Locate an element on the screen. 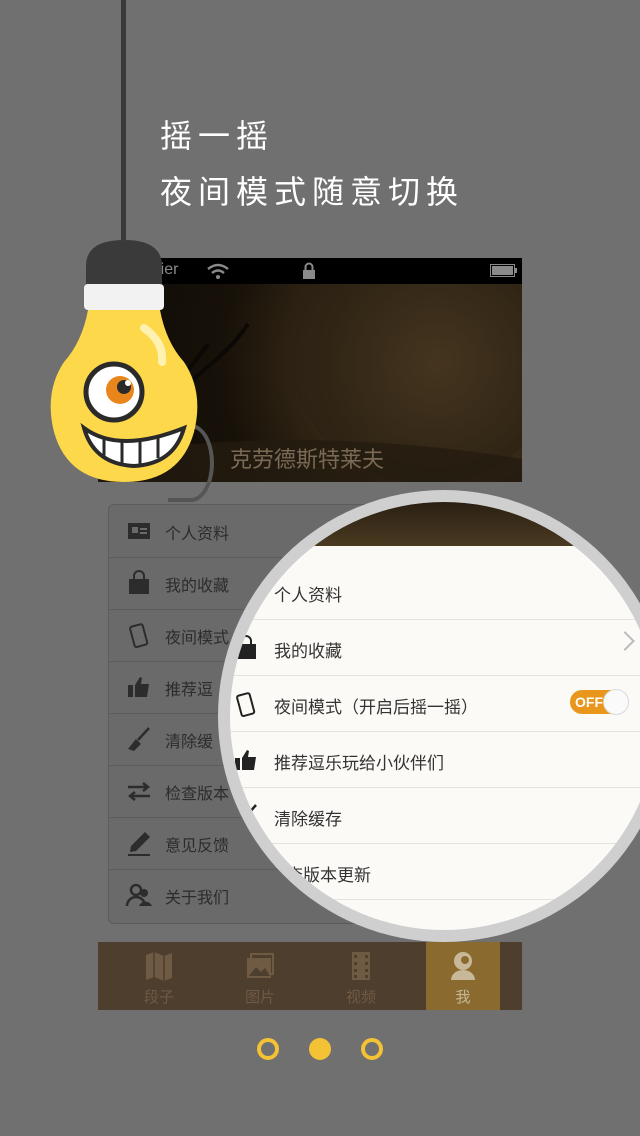 This screenshot has width=640, height=1136. tab-label: 我 is located at coordinates (463, 997).